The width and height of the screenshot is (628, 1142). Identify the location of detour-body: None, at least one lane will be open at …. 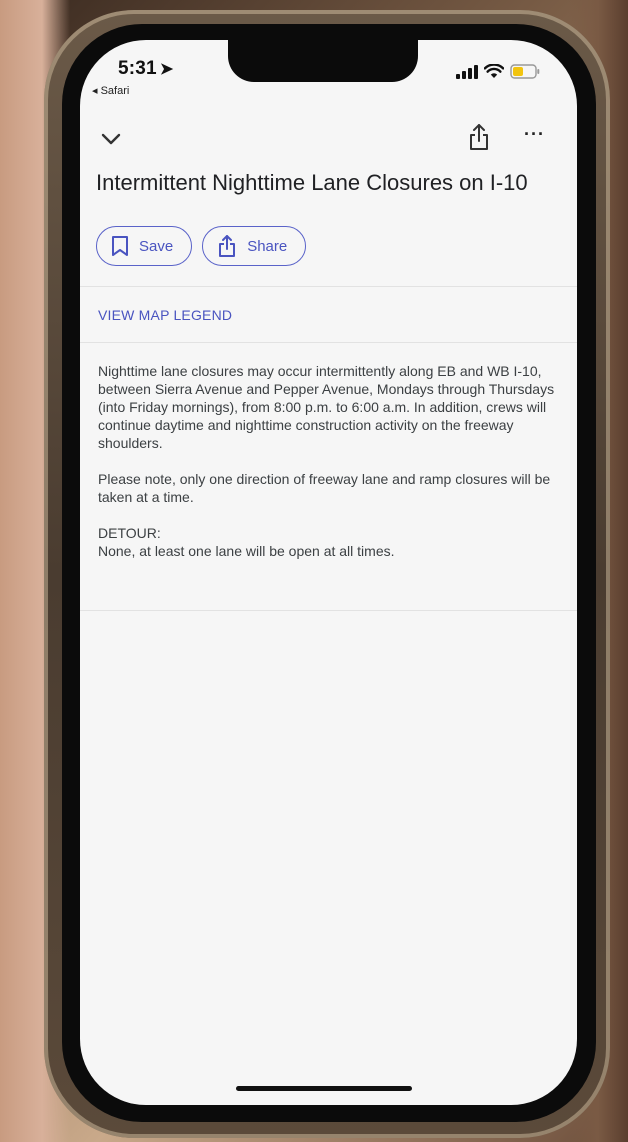
(246, 551).